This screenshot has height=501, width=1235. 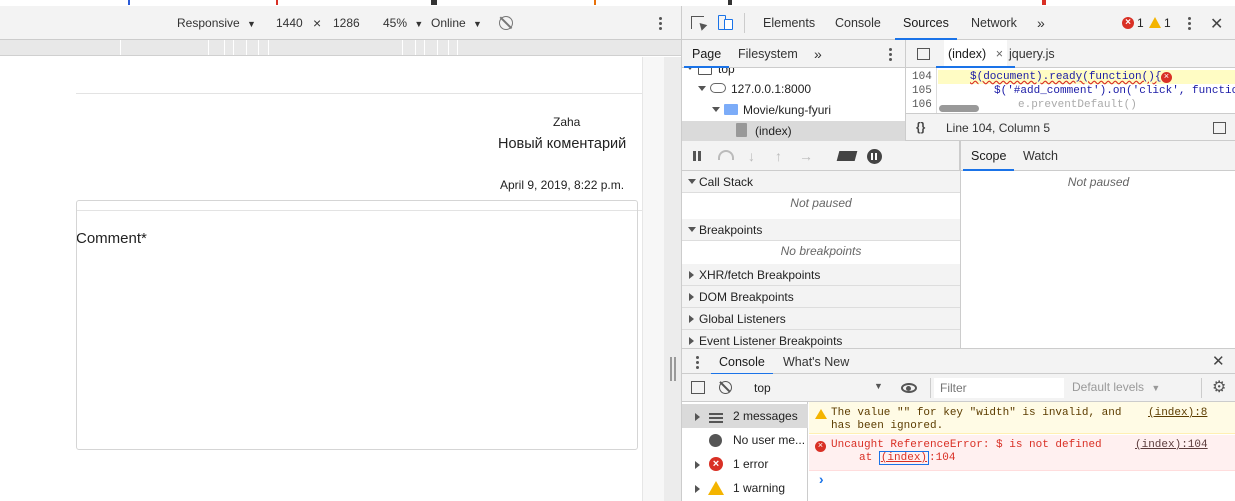 What do you see at coordinates (1070, 54) in the screenshot?
I see `editor-tabs: (index) × jquery.js` at bounding box center [1070, 54].